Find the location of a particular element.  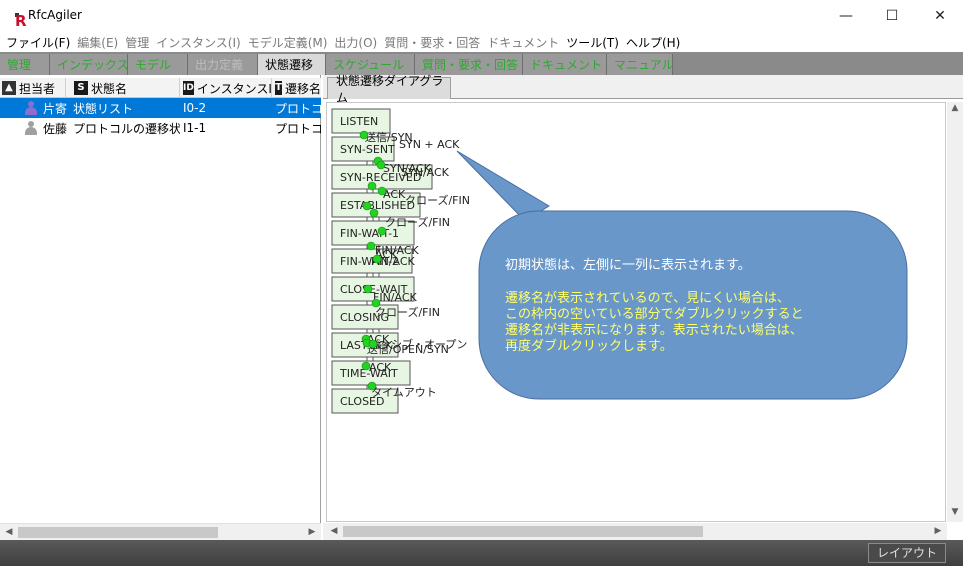

menu-item-4: モデル定義(M) is located at coordinates (288, 42).